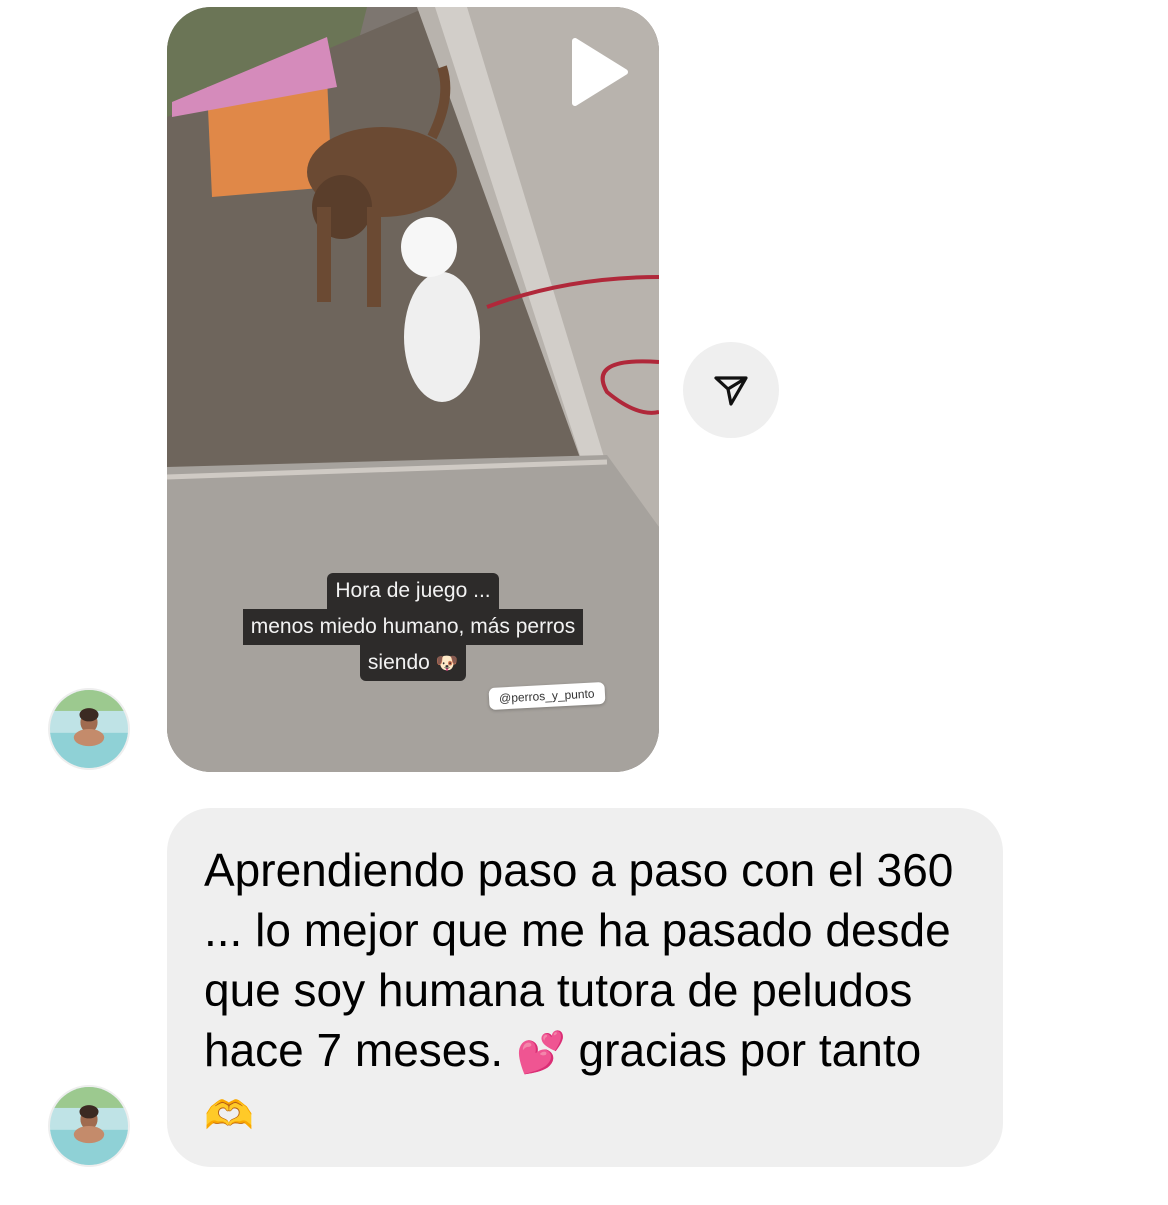 The height and width of the screenshot is (1205, 1168). What do you see at coordinates (546, 696) in the screenshot?
I see `mention-text: @perros_y_punto` at bounding box center [546, 696].